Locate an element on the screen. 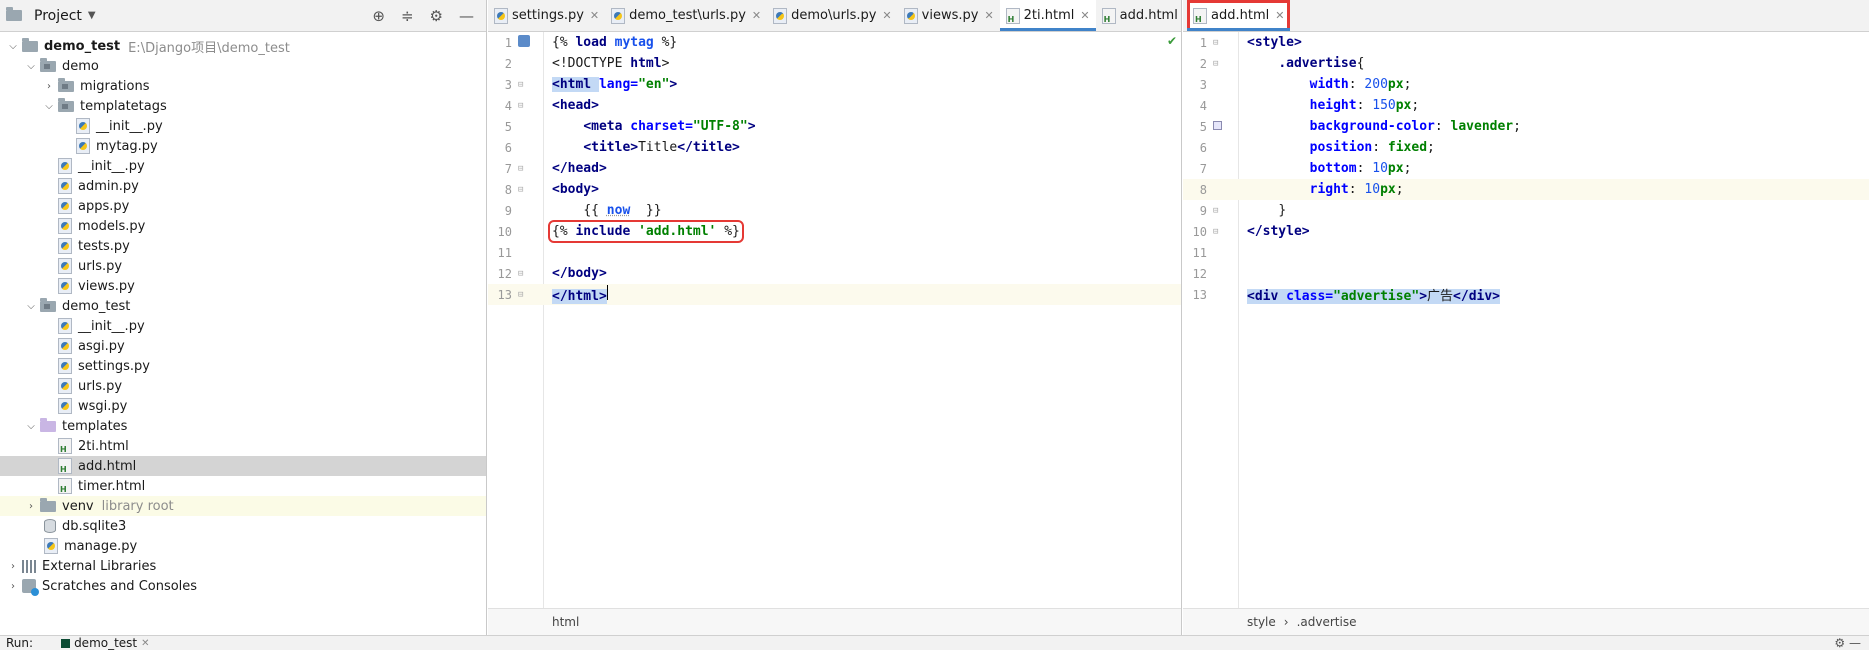 The height and width of the screenshot is (650, 1869). code-line: 3 ⊟ <html lang="en"> is located at coordinates (591, 84).